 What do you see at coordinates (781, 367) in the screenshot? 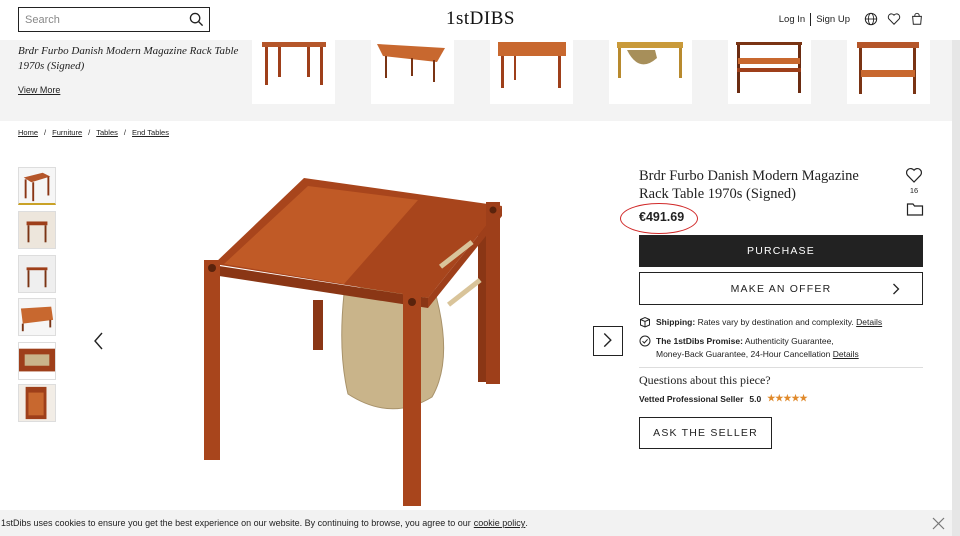
I see `section-divider` at bounding box center [781, 367].